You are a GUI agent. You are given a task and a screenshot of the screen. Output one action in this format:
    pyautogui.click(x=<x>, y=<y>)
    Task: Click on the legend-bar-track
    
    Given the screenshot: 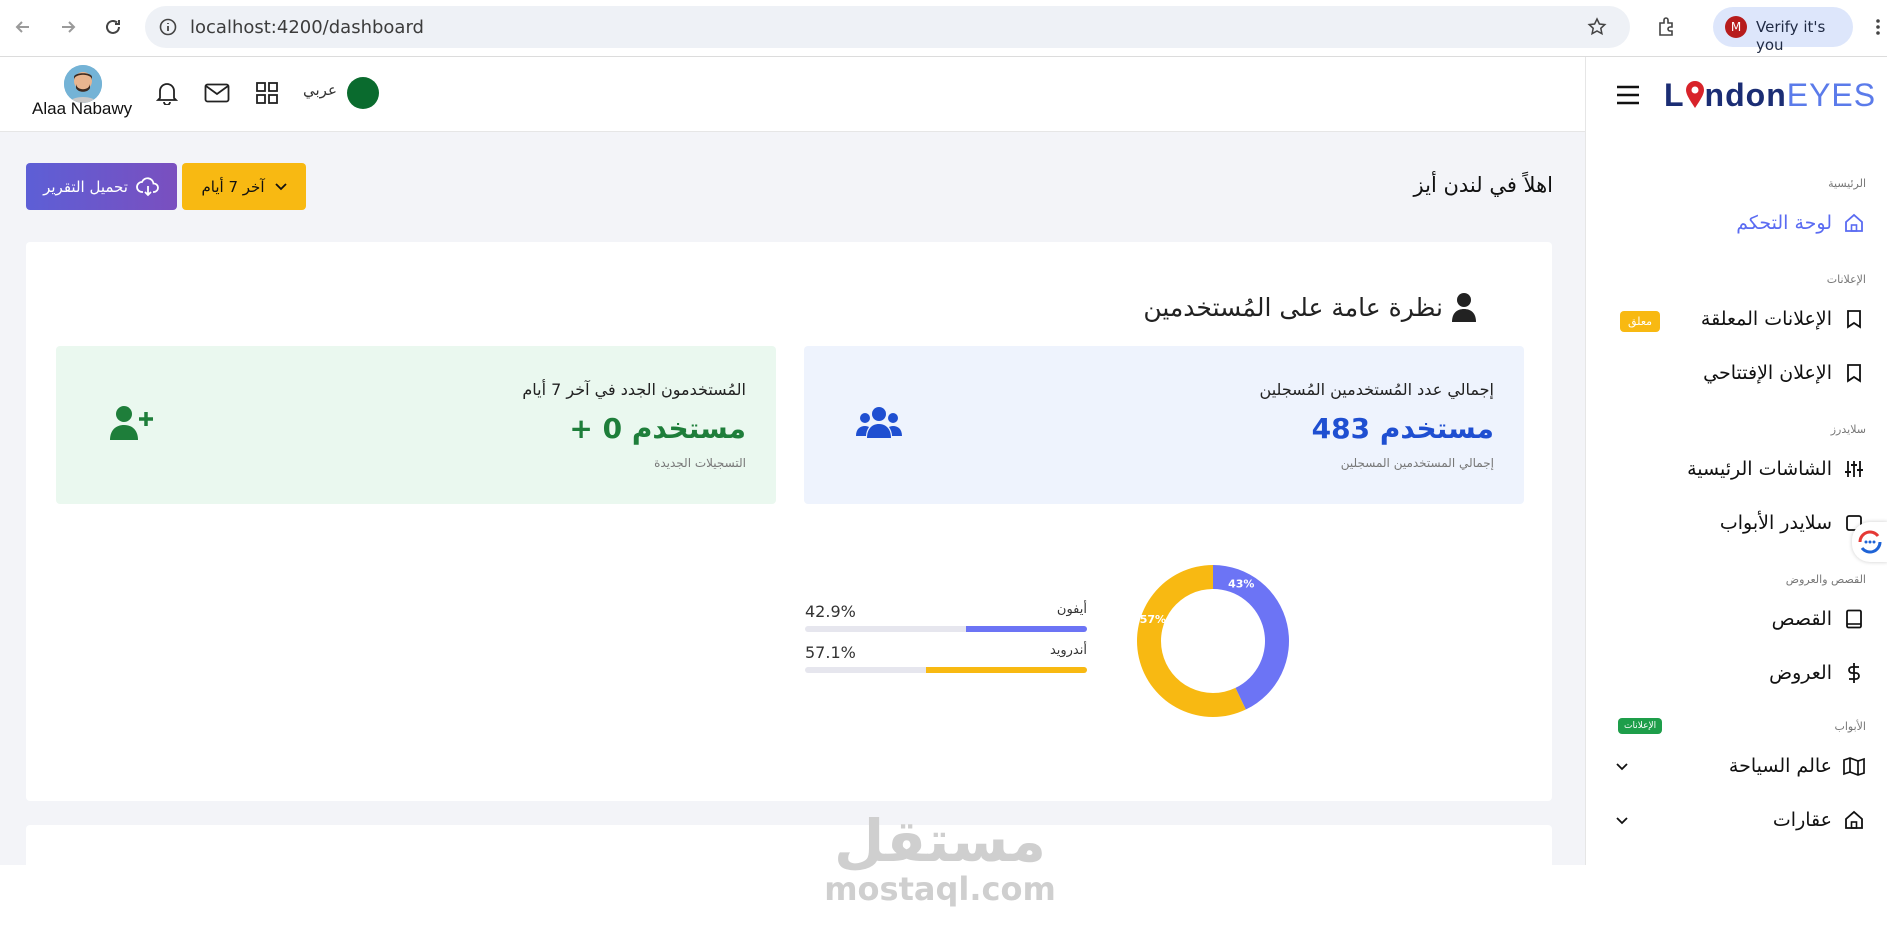 What is the action you would take?
    pyautogui.click(x=946, y=670)
    